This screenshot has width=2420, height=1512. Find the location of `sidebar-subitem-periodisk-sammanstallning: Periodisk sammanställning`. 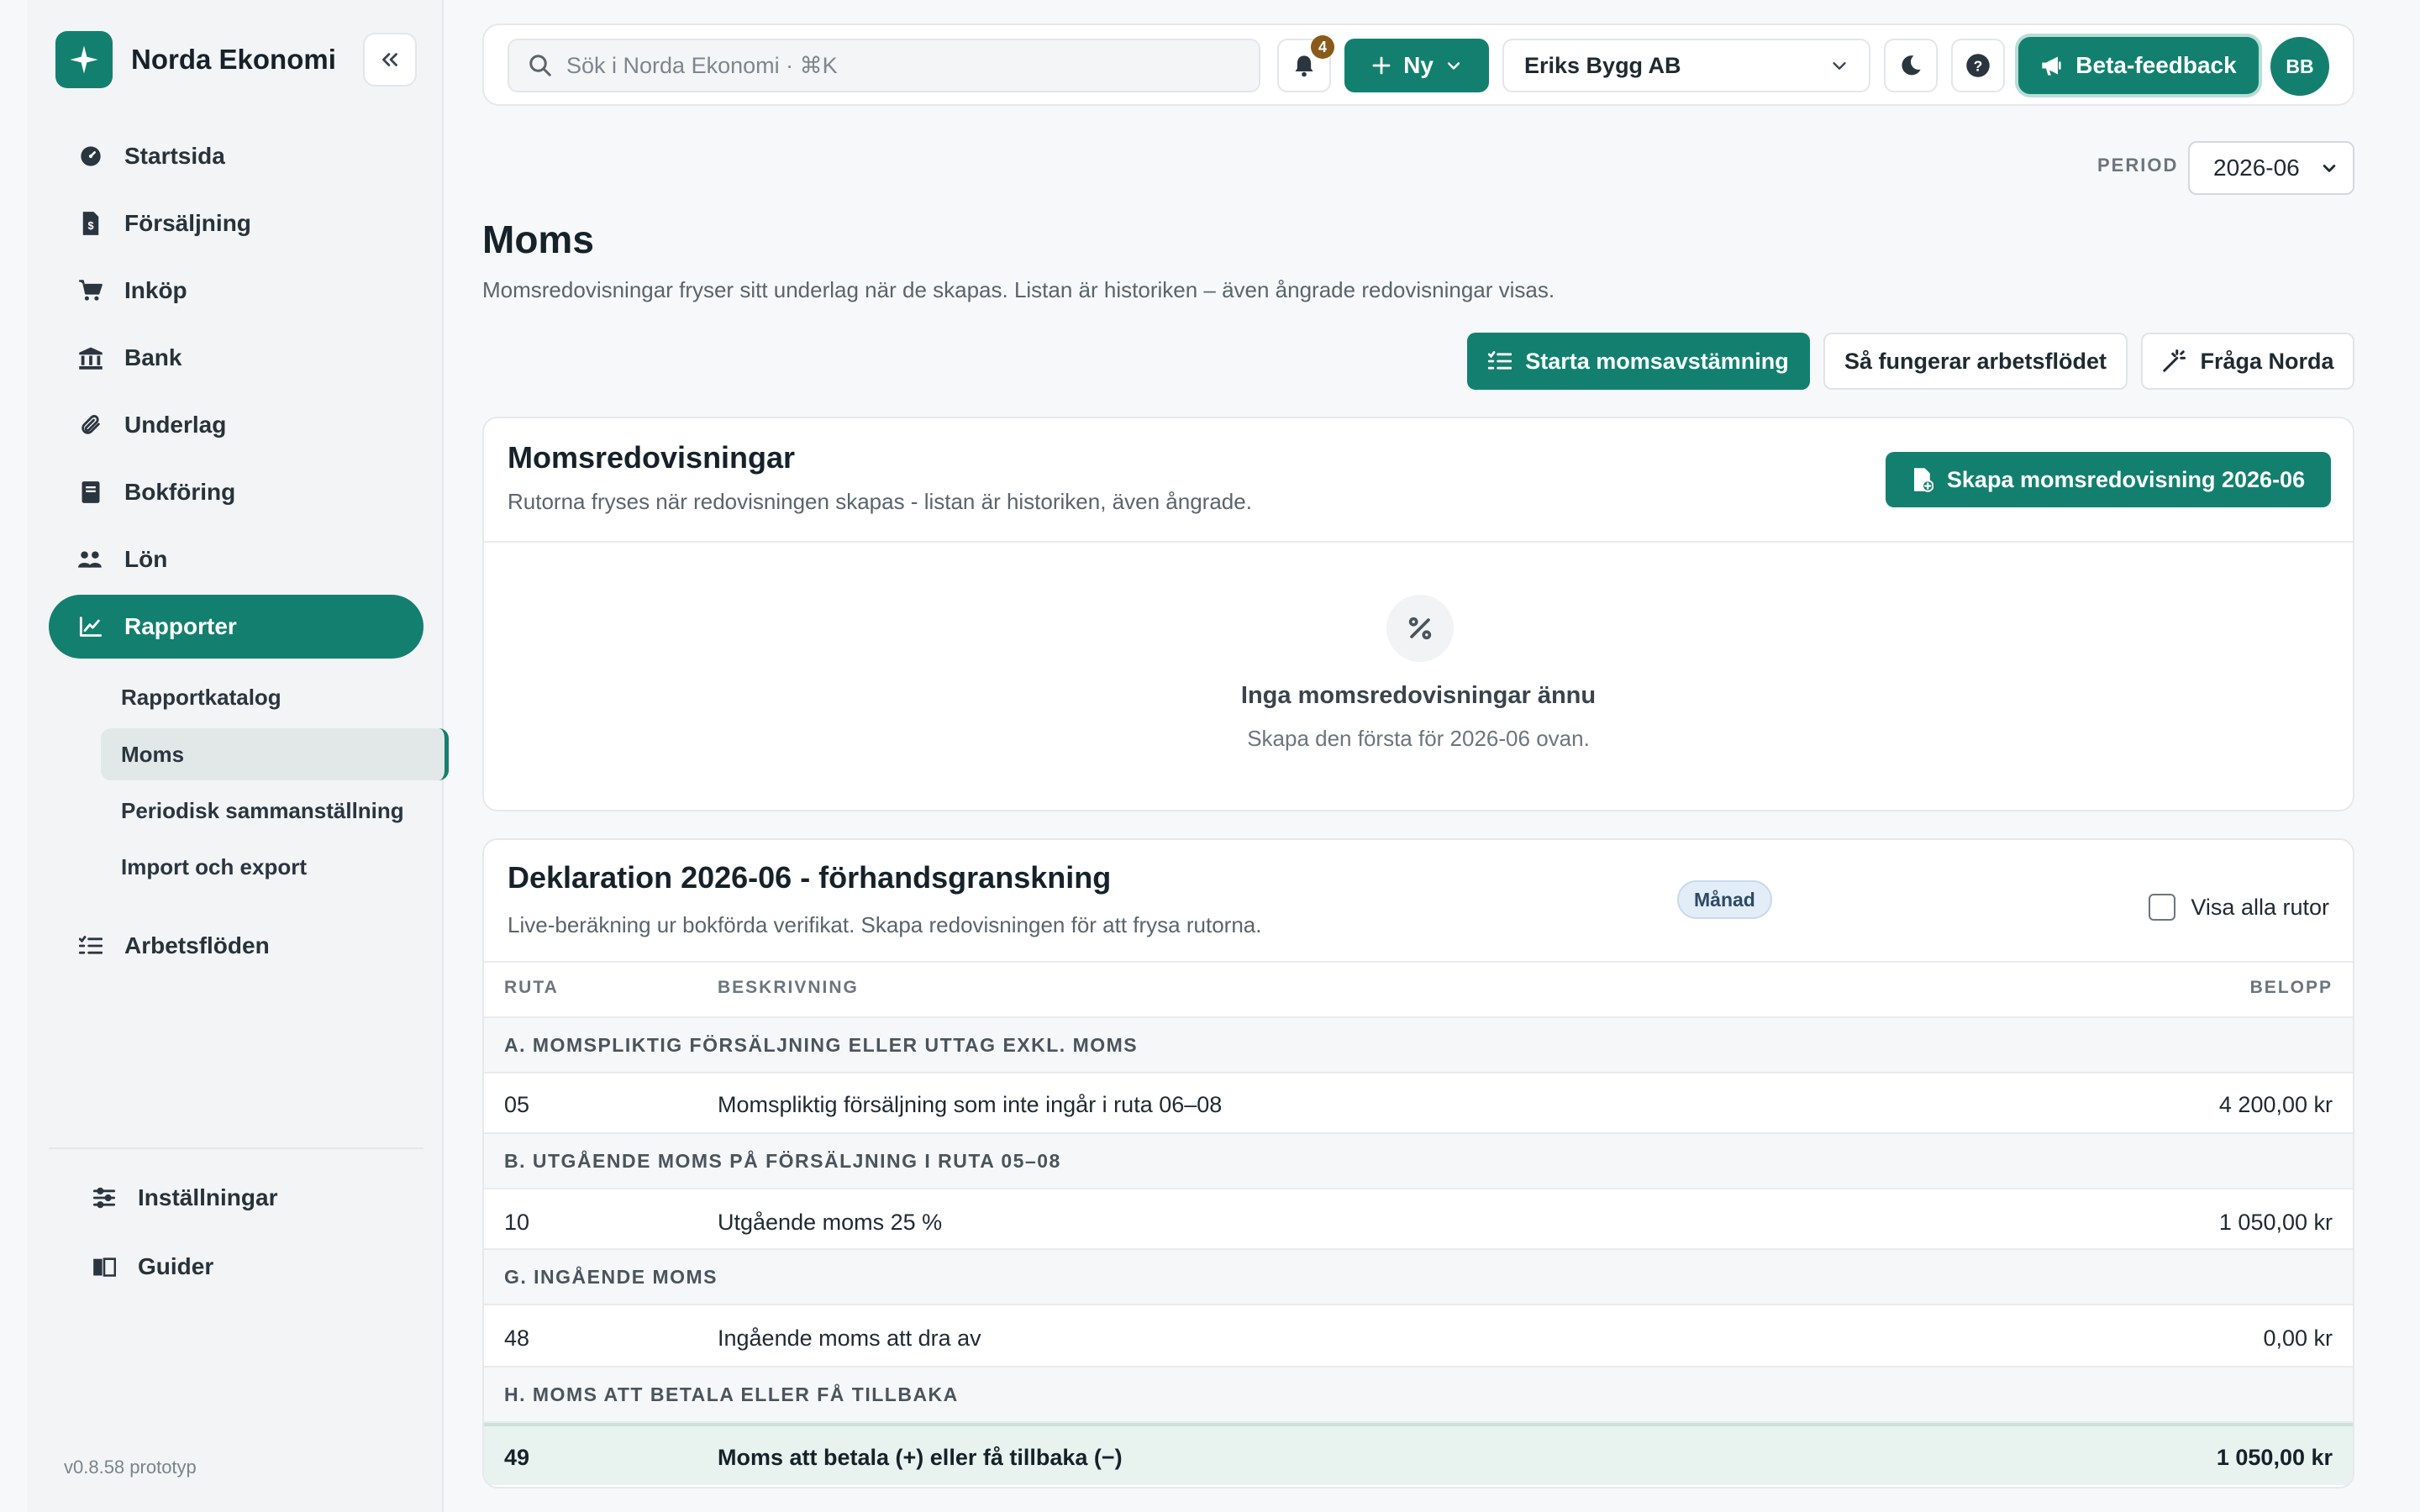

sidebar-subitem-periodisk-sammanstallning: Periodisk sammanställning is located at coordinates (275, 811).